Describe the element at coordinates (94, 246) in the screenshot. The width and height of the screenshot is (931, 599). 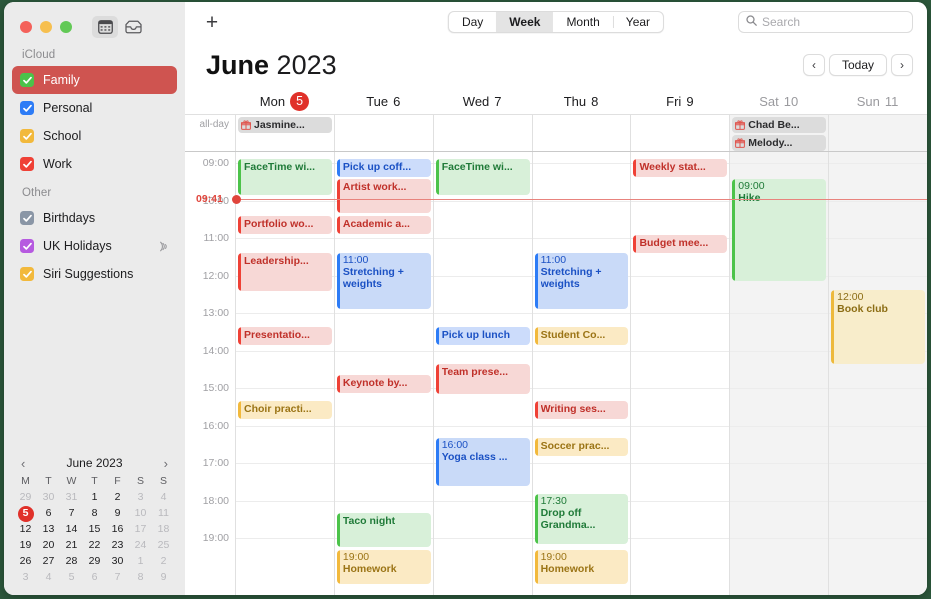
I see `sidebar-item-uk-holidays: UK Holidays` at that location.